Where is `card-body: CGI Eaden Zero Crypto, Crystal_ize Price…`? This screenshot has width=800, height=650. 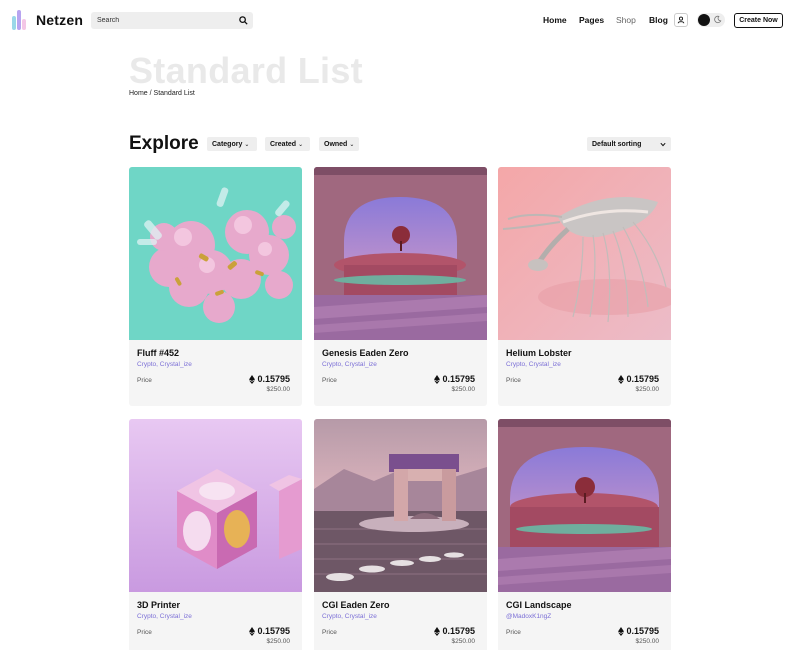
card-body: CGI Eaden Zero Crypto, Crystal_ize Price… is located at coordinates (400, 621).